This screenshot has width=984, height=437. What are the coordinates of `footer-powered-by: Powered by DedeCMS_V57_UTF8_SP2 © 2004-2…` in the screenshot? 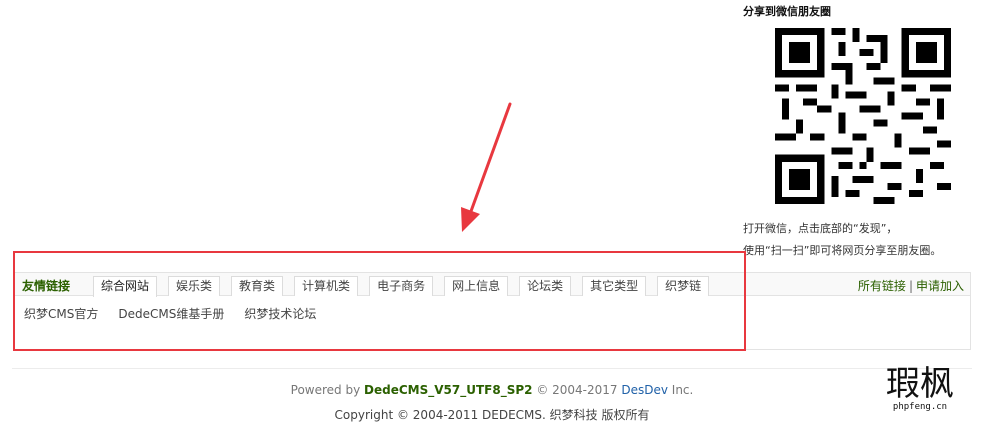 It's located at (492, 390).